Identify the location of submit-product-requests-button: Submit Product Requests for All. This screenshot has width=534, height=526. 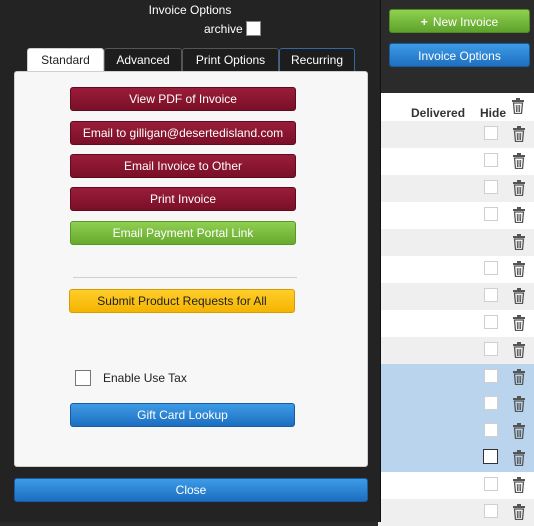
(182, 301).